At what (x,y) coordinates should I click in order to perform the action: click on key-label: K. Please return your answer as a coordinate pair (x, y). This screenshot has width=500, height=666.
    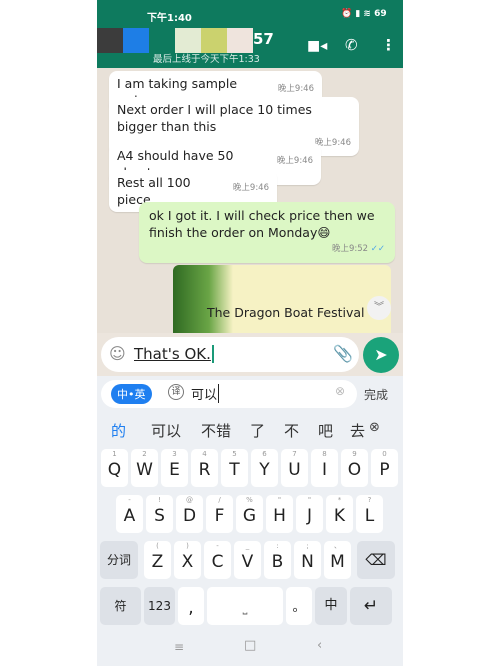
    Looking at the image, I should click on (339, 516).